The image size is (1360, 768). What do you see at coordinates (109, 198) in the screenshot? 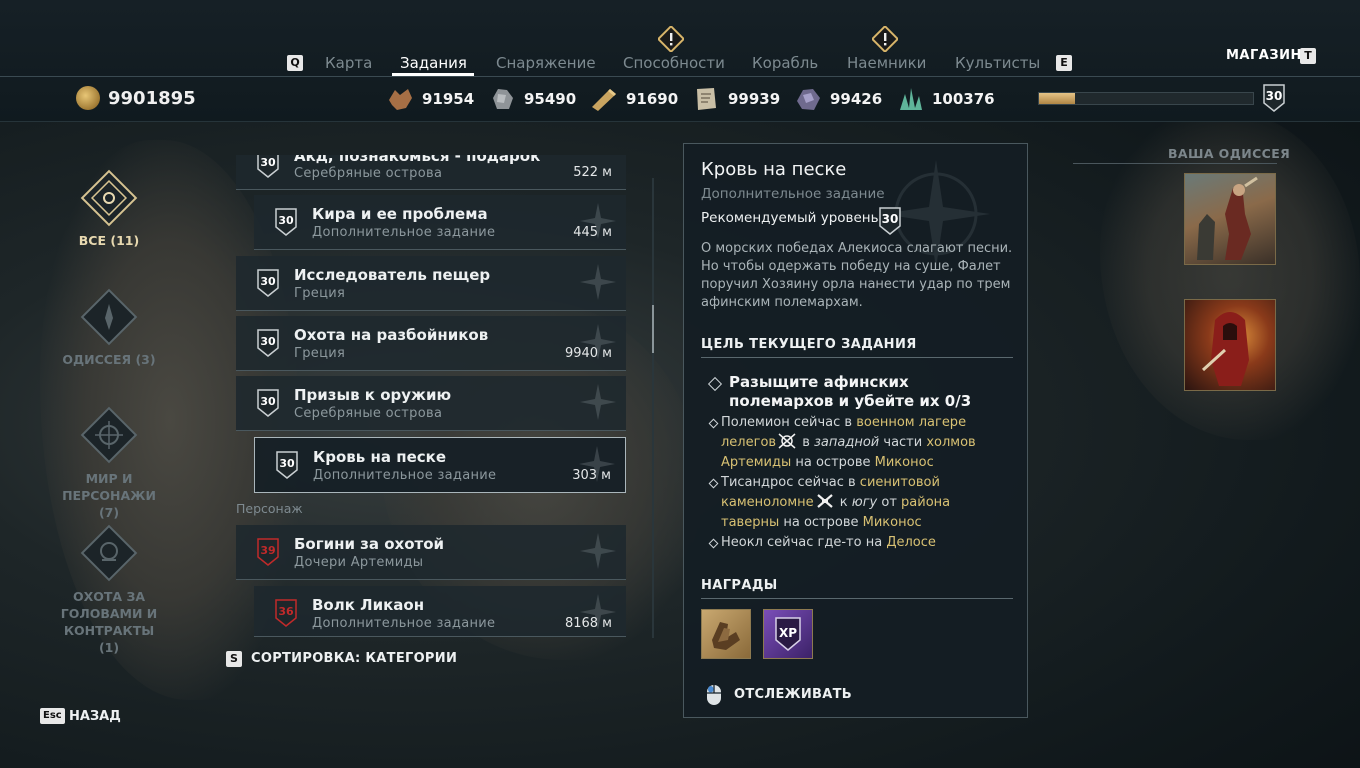
I see `all-quests-icon` at bounding box center [109, 198].